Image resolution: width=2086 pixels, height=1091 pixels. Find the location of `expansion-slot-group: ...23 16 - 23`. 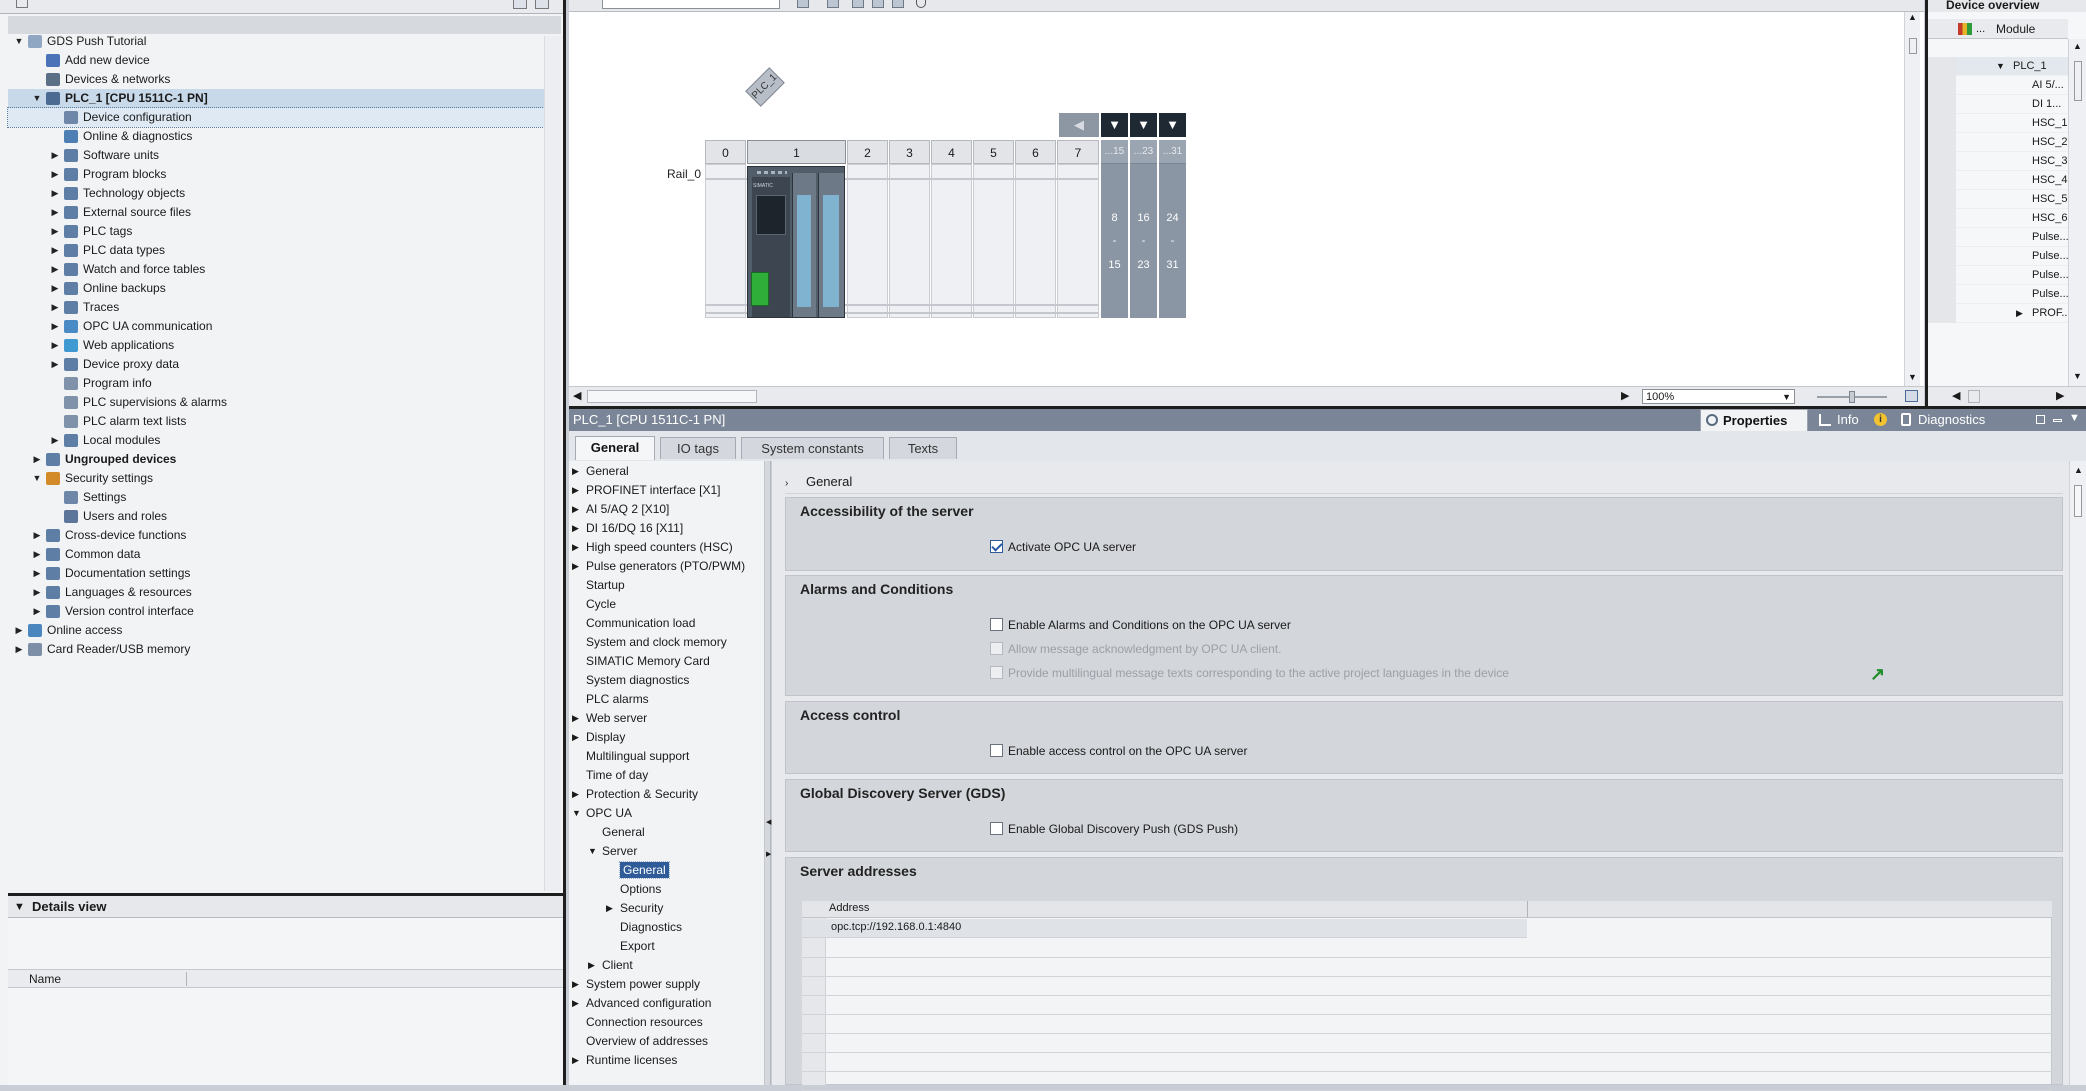

expansion-slot-group: ...23 16 - 23 is located at coordinates (1143, 229).